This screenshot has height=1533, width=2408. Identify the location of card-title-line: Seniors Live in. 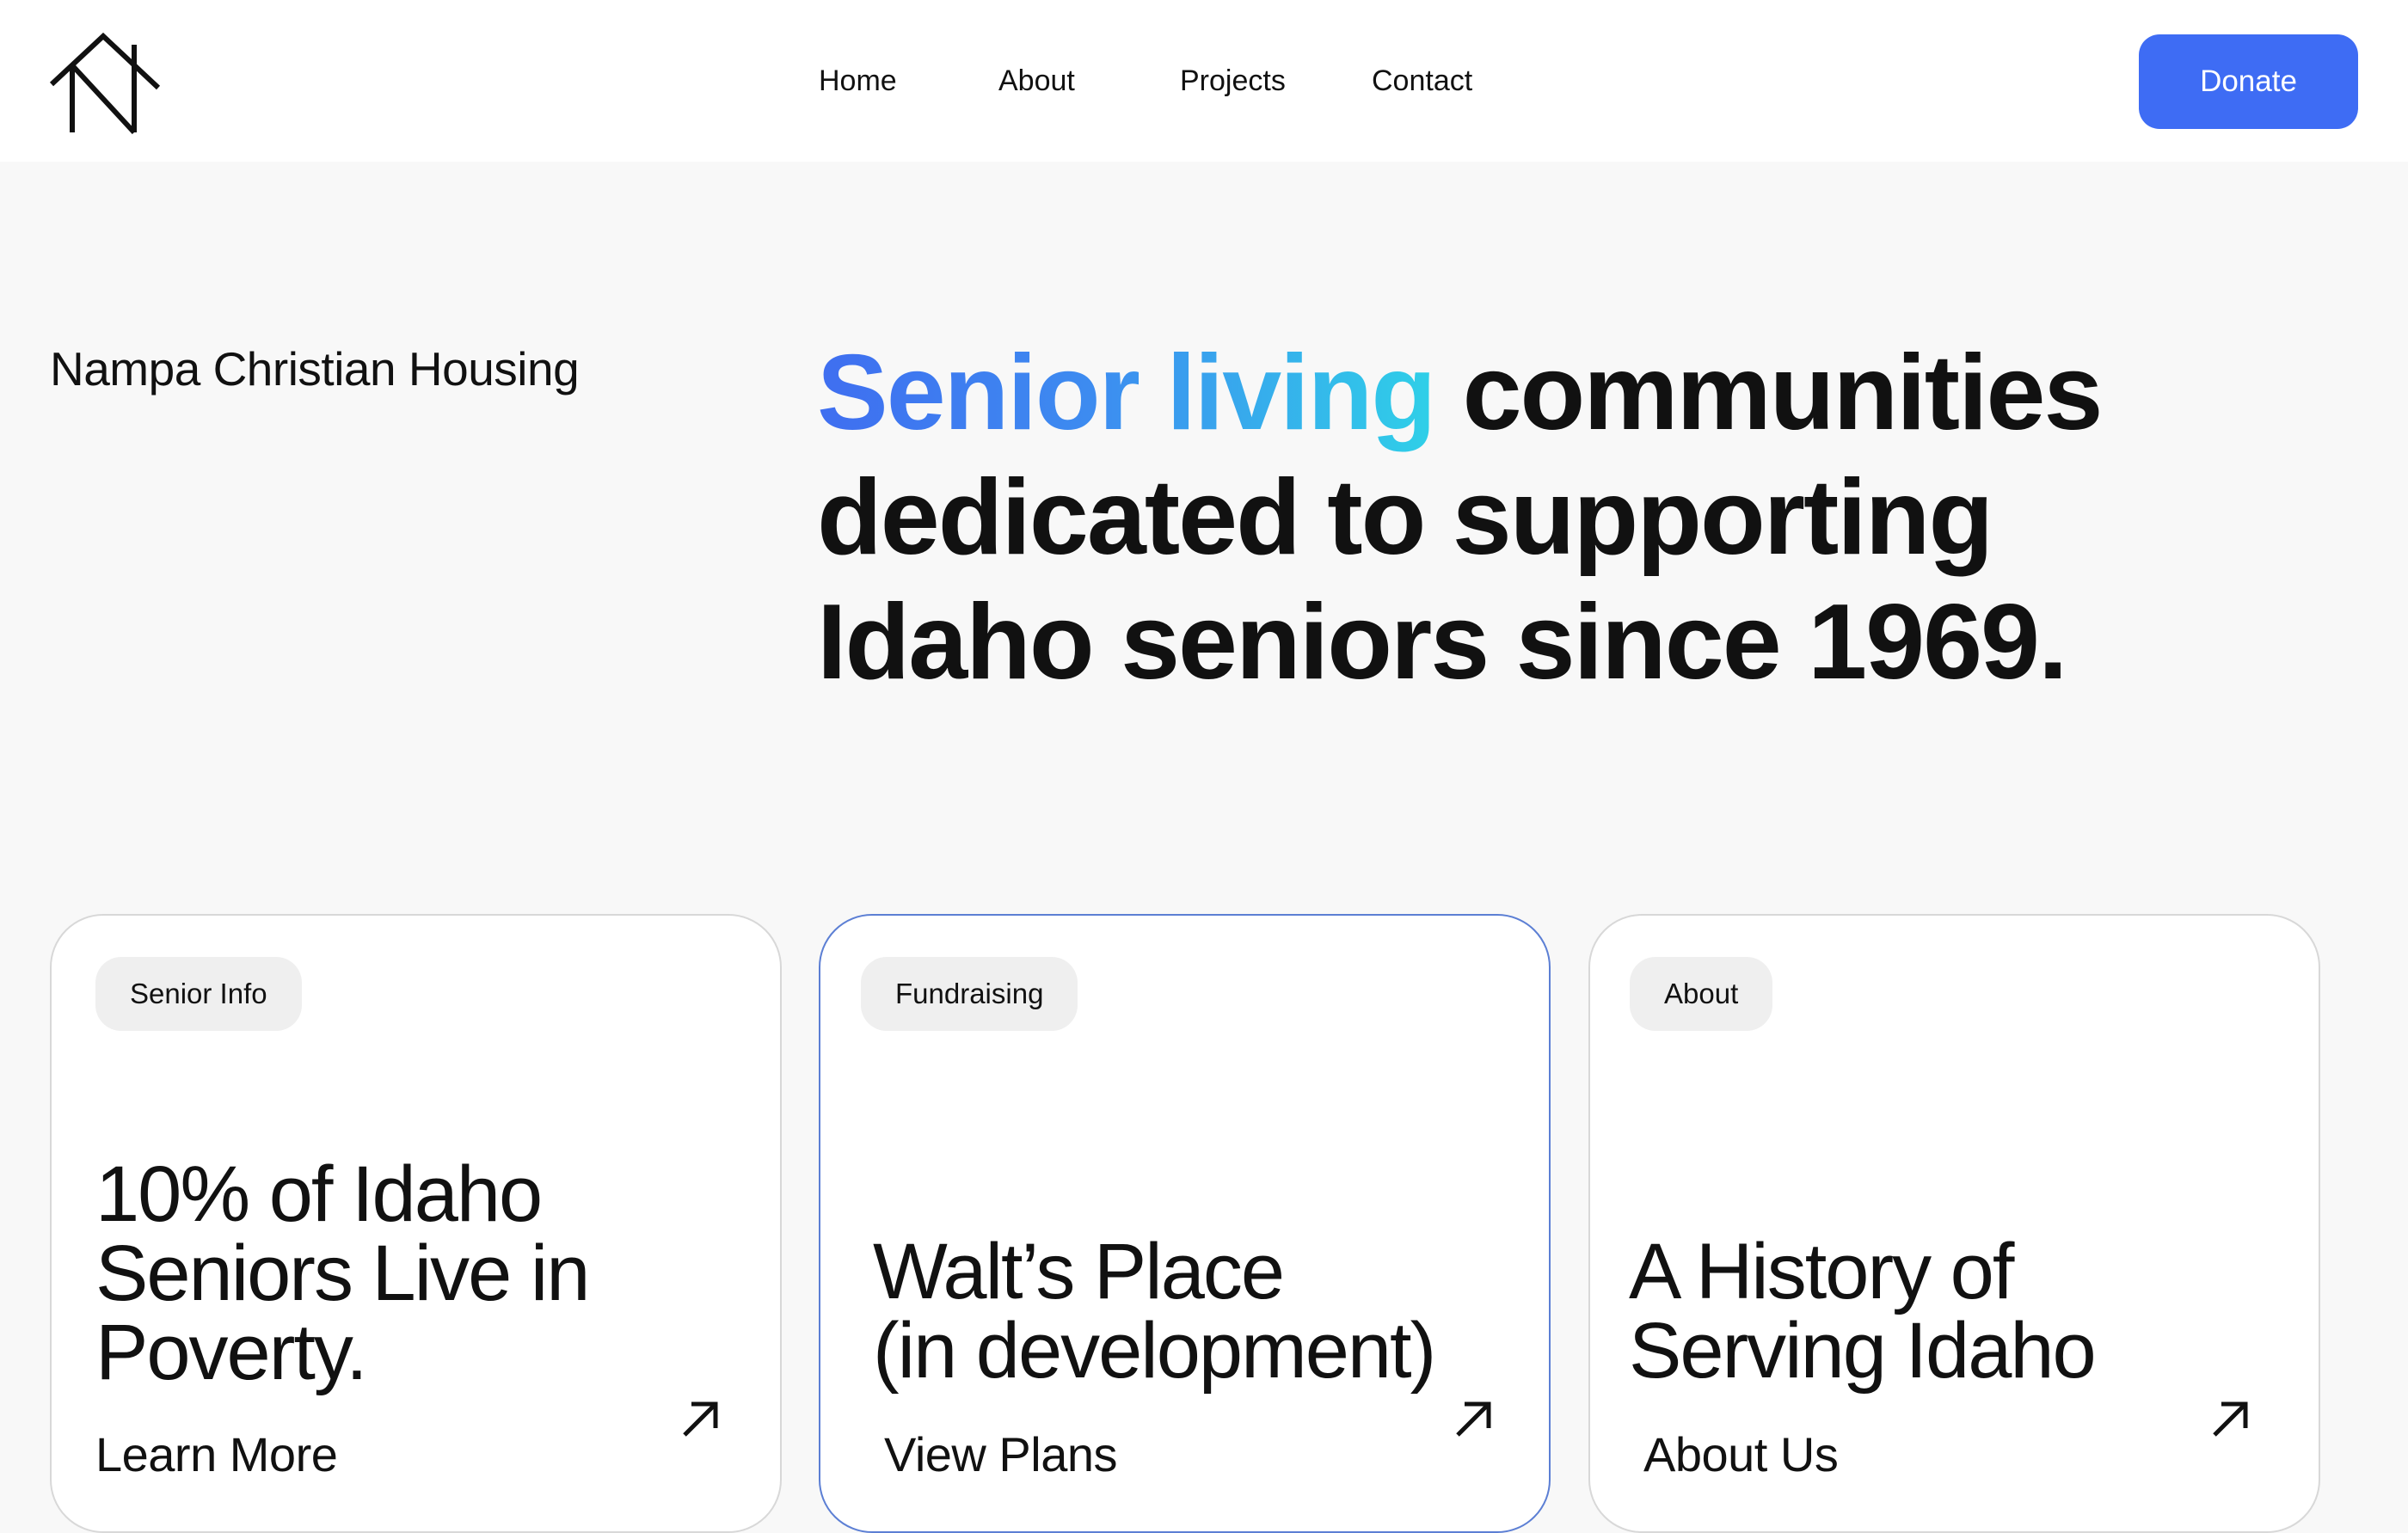
(342, 1273).